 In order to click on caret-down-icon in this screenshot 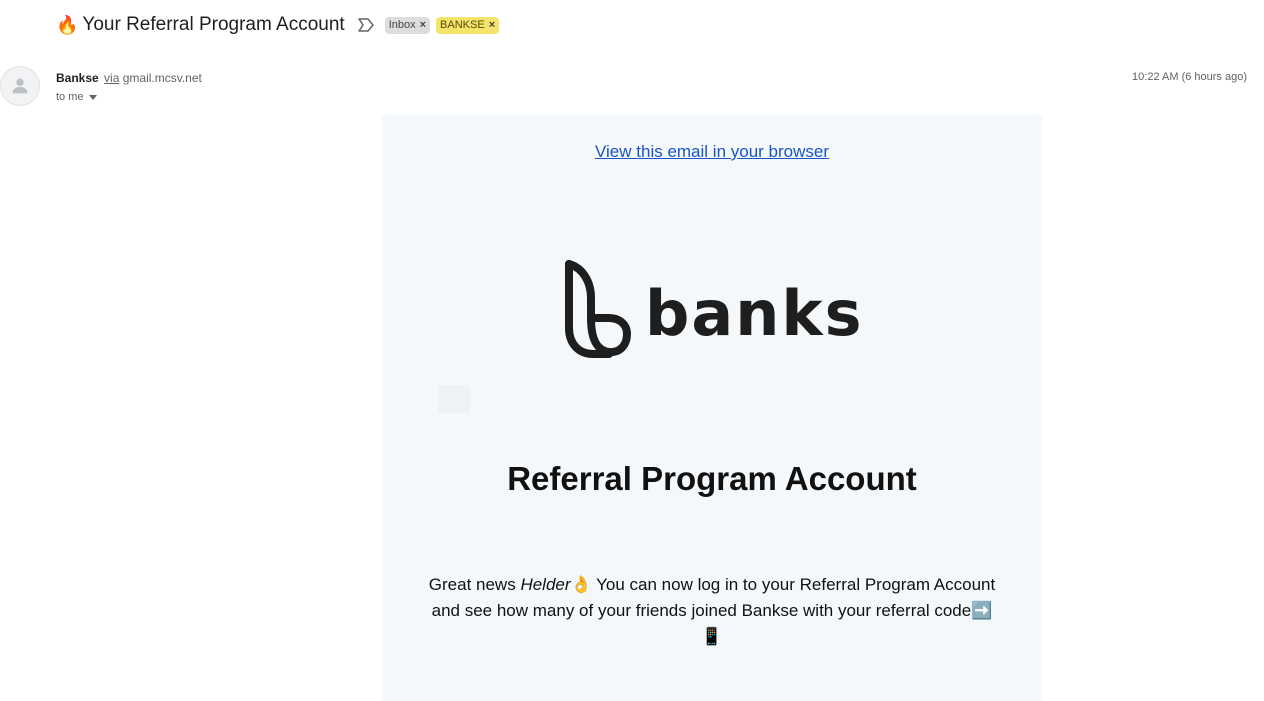, I will do `click(92, 97)`.